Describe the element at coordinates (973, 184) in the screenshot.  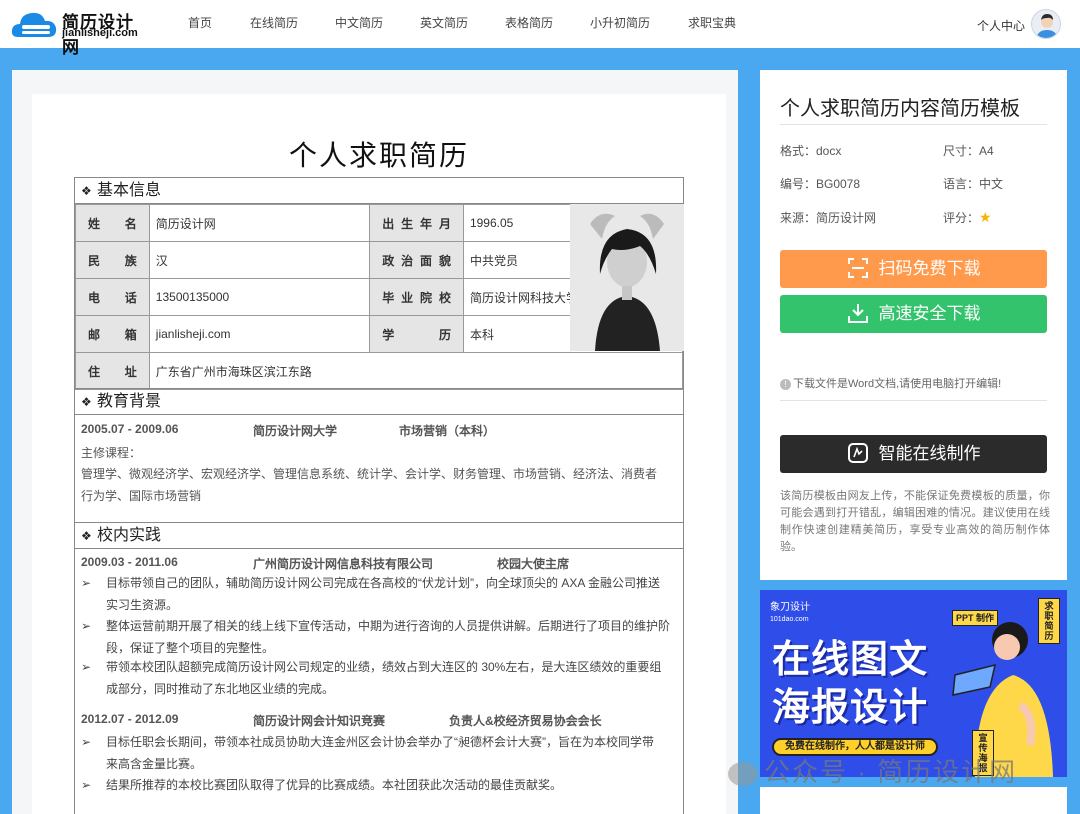
I see `meta-language: 语言：中文` at that location.